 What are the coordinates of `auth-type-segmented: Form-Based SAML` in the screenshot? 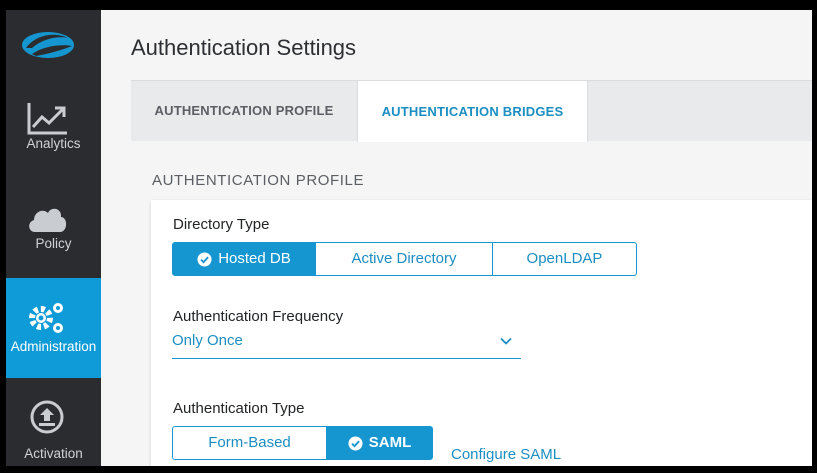 It's located at (302, 443).